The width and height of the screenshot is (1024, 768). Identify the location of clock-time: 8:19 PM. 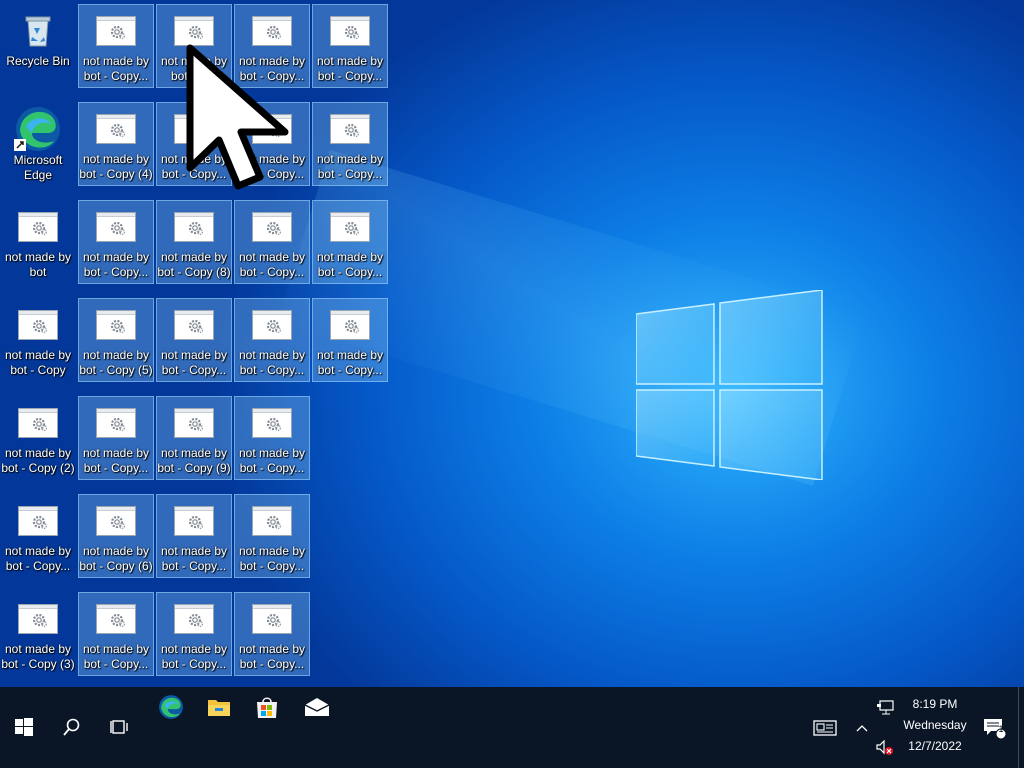
(935, 704).